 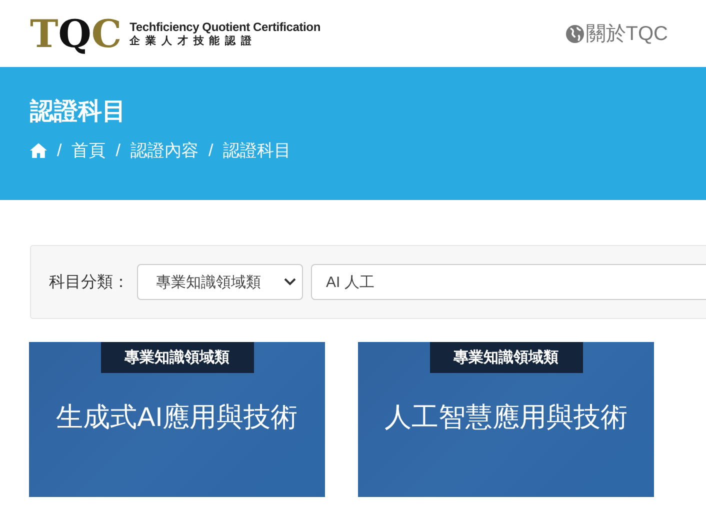 I want to click on course-title: 生成式AI應用與技術, so click(x=177, y=417).